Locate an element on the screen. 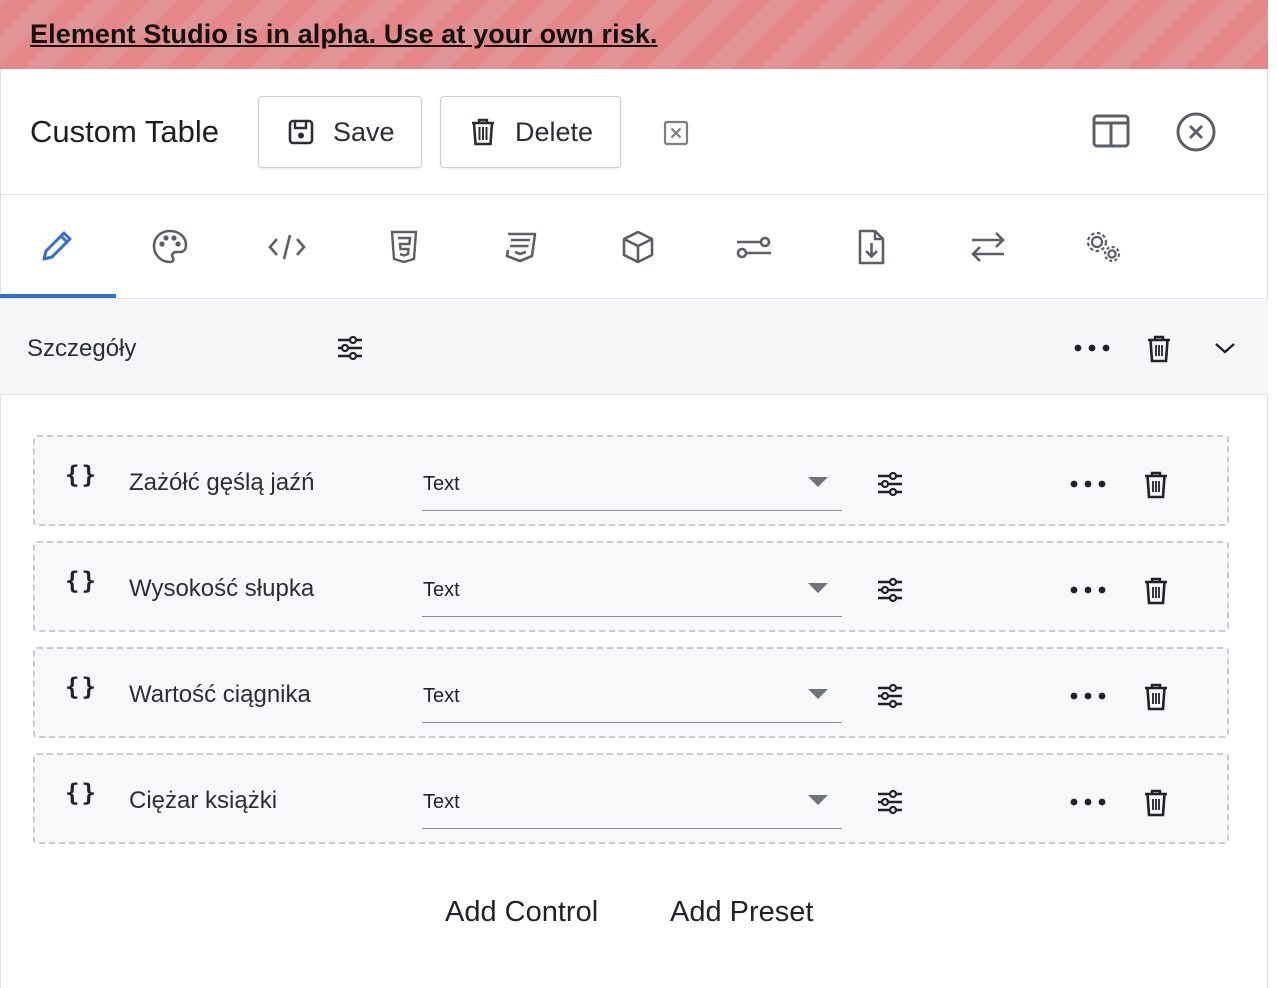 Image resolution: width=1277 pixels, height=988 pixels. code-icon is located at coordinates (287, 246).